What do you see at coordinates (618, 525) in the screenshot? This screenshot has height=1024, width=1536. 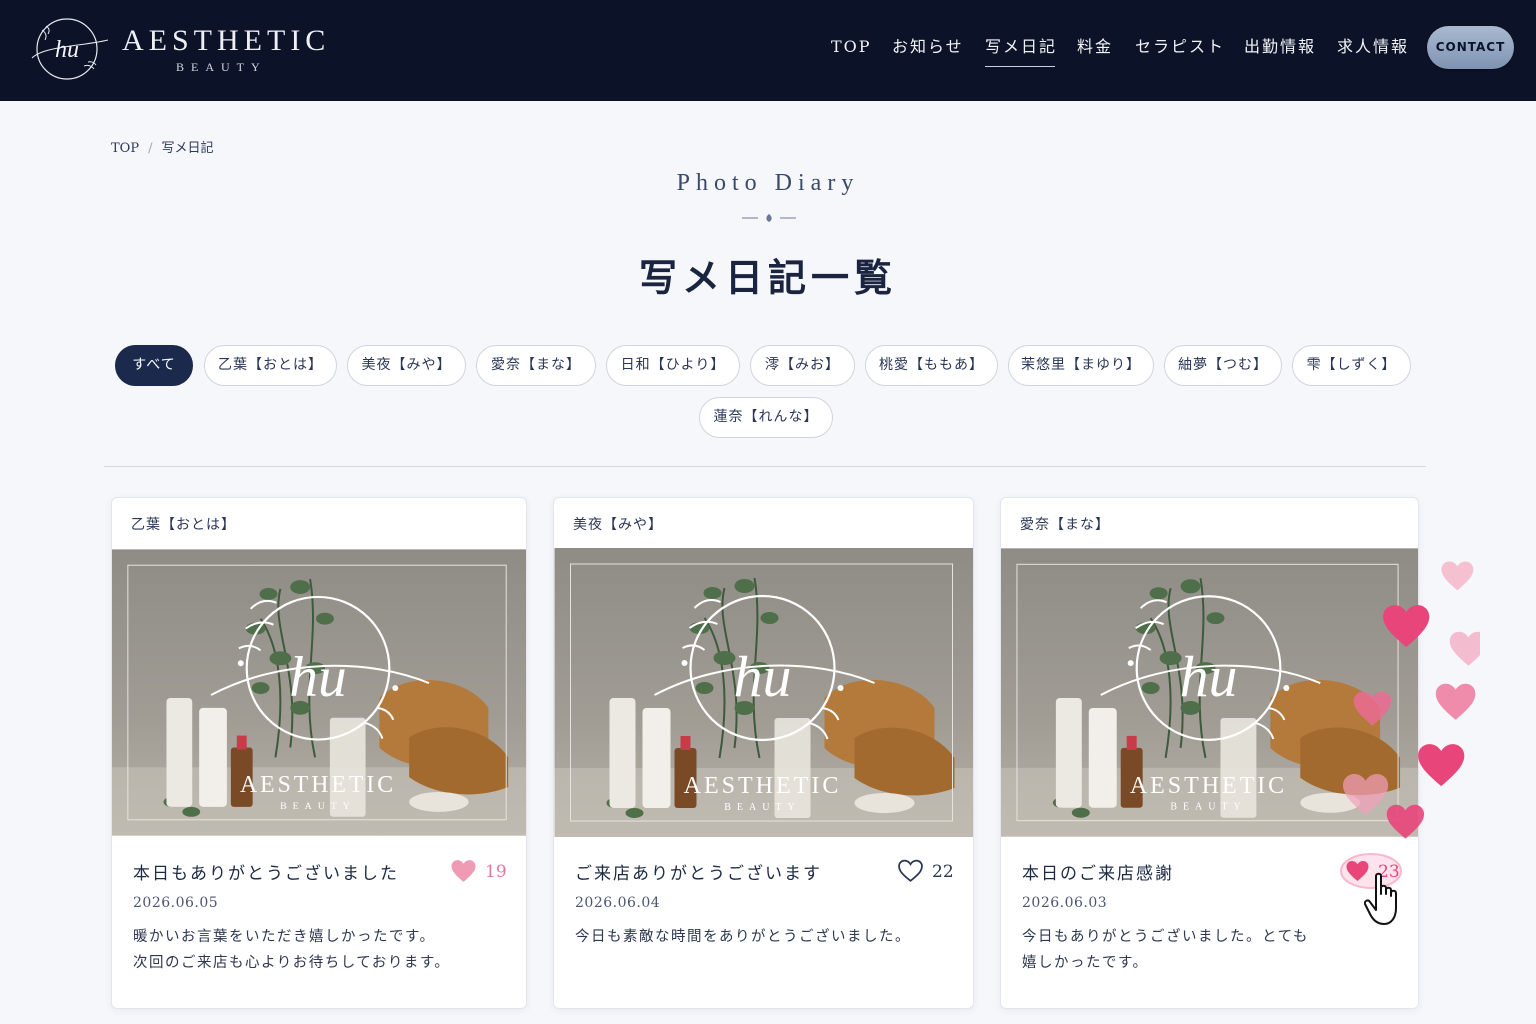 I see `card-therapist-name: 美夜【みや】` at bounding box center [618, 525].